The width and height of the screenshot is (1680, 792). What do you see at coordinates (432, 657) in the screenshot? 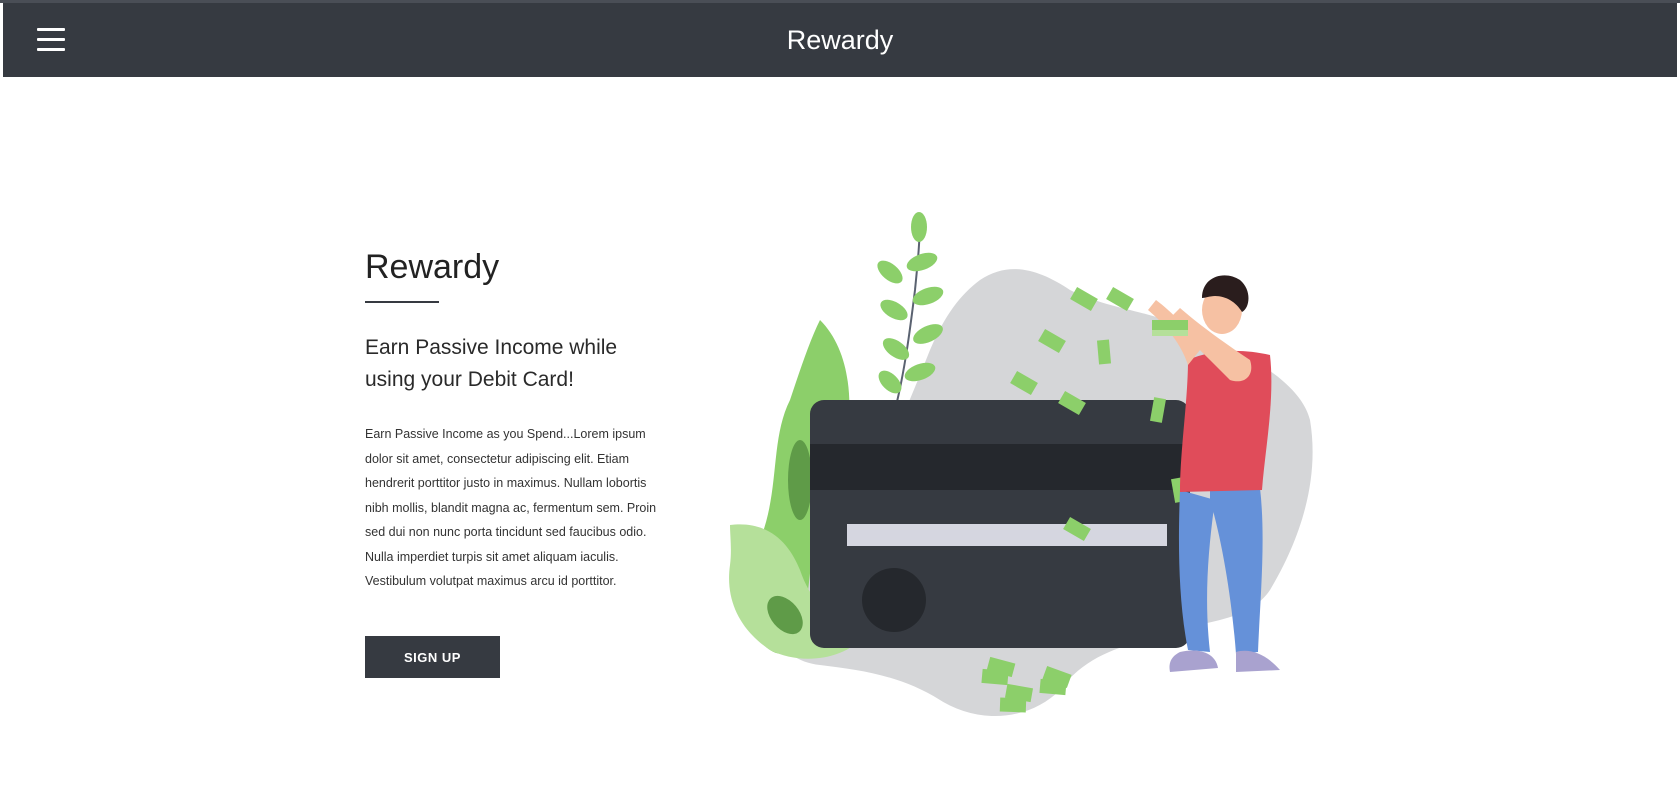
I see `signup-button: SIGN UP` at bounding box center [432, 657].